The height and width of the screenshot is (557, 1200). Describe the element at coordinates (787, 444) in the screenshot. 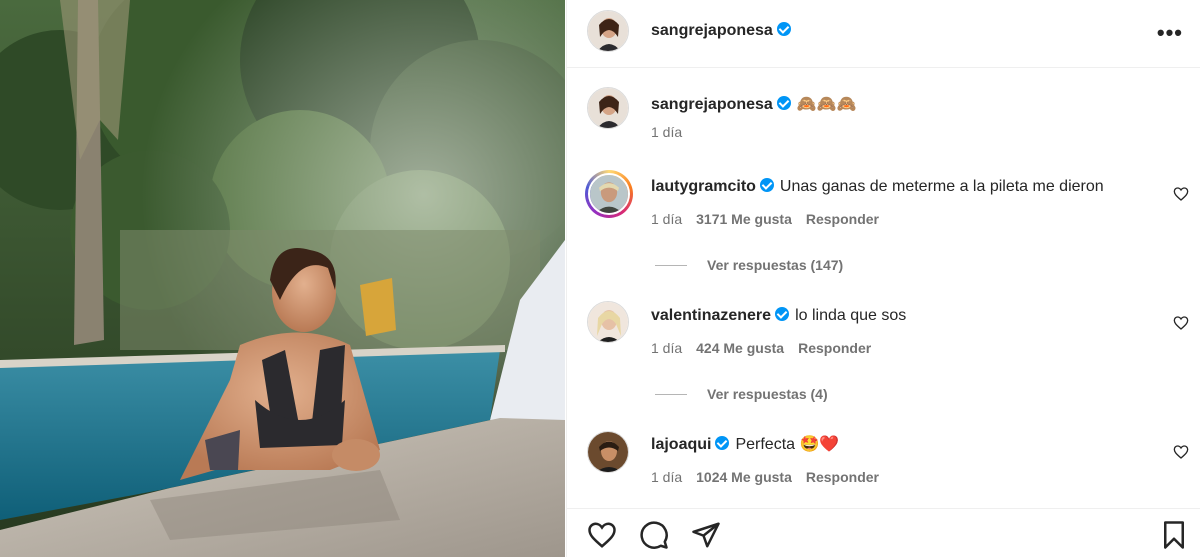

I see `comment-text: Perfecta 🤩❤️` at that location.